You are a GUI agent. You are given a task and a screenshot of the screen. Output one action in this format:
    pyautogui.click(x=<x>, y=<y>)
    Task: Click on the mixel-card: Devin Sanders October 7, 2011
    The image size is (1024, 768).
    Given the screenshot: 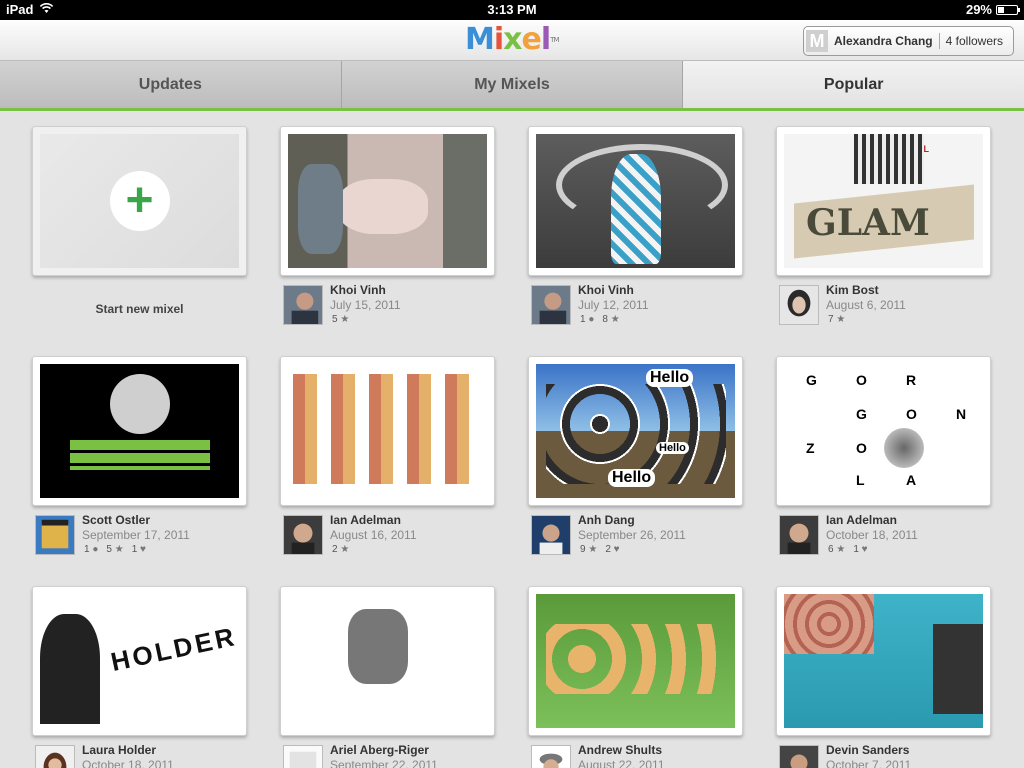 What is the action you would take?
    pyautogui.click(x=883, y=677)
    